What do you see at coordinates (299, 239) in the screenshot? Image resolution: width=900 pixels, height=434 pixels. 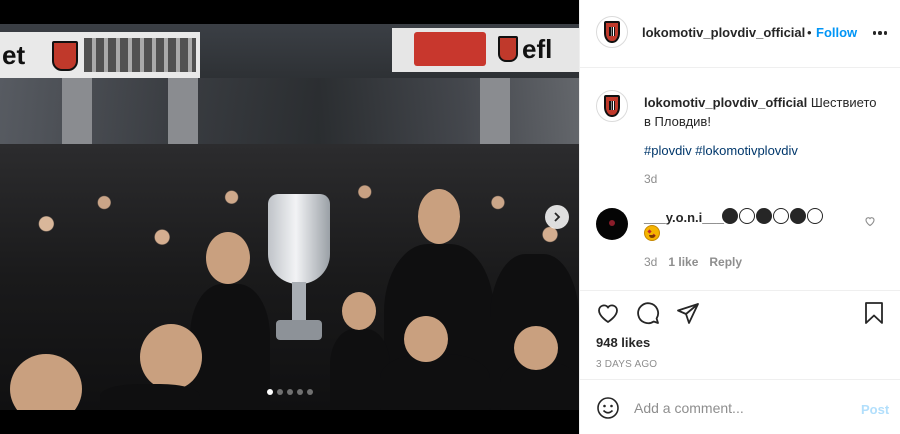 I see `trophy-bowl` at bounding box center [299, 239].